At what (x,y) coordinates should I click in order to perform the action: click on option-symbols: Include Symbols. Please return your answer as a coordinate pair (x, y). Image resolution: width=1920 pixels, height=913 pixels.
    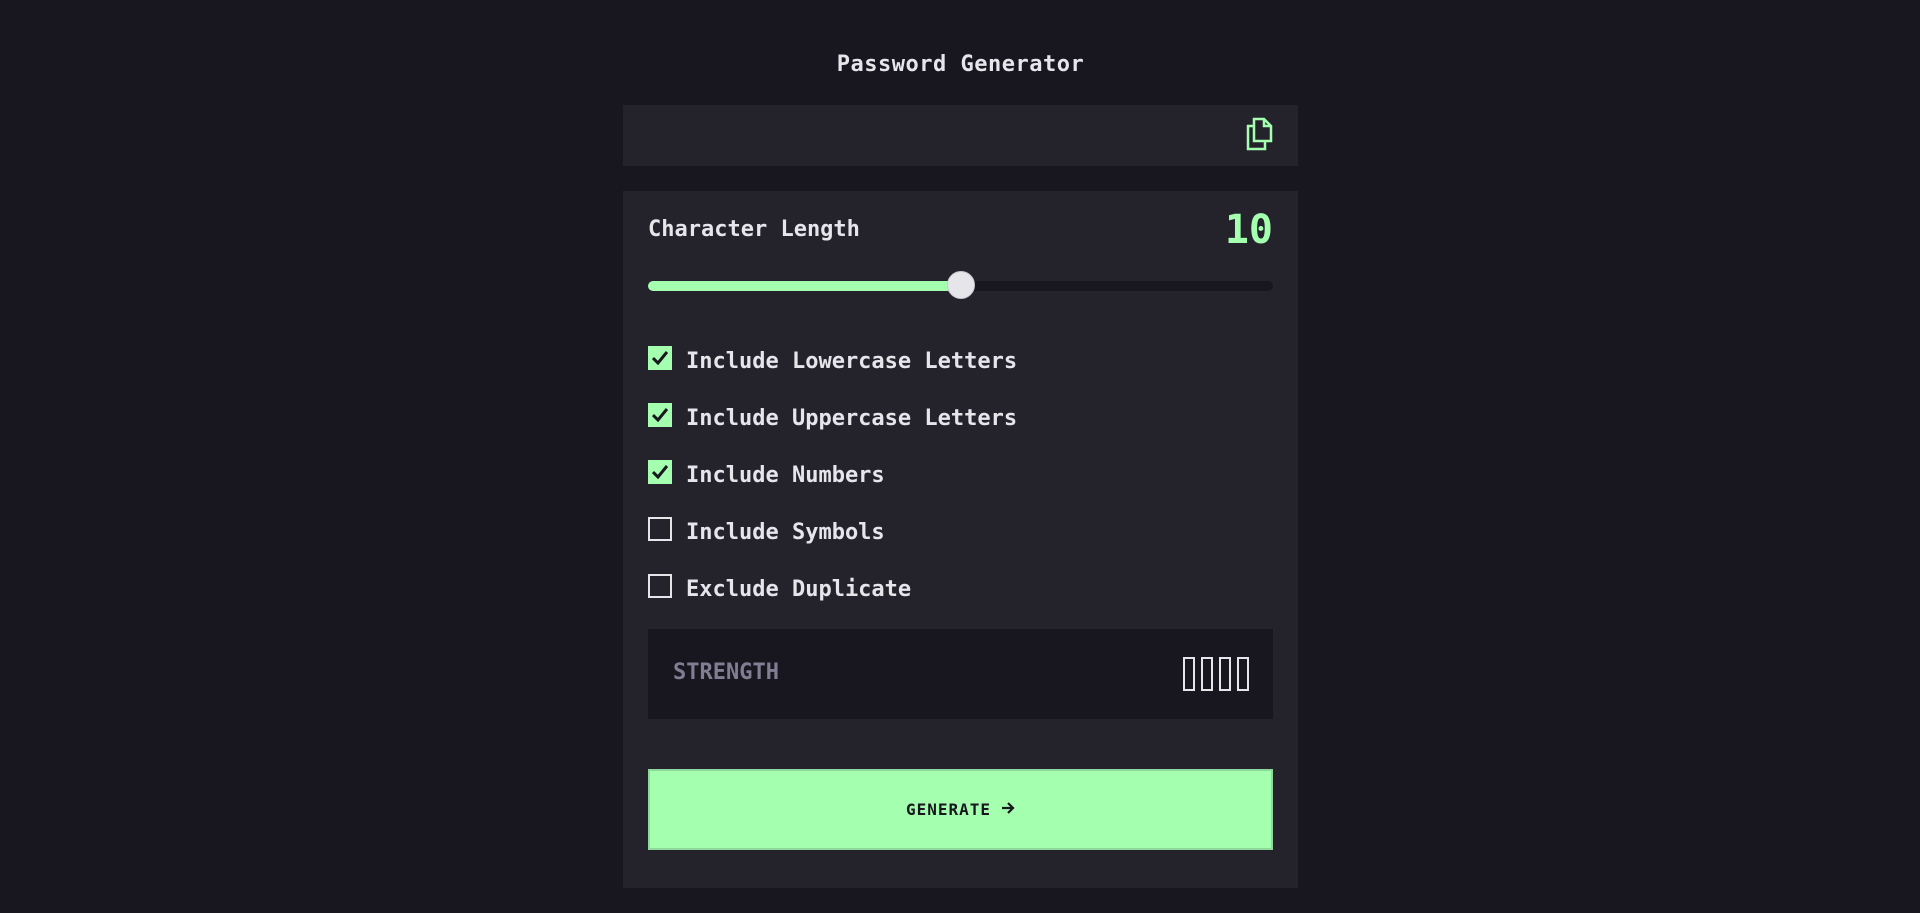
    Looking at the image, I should click on (960, 545).